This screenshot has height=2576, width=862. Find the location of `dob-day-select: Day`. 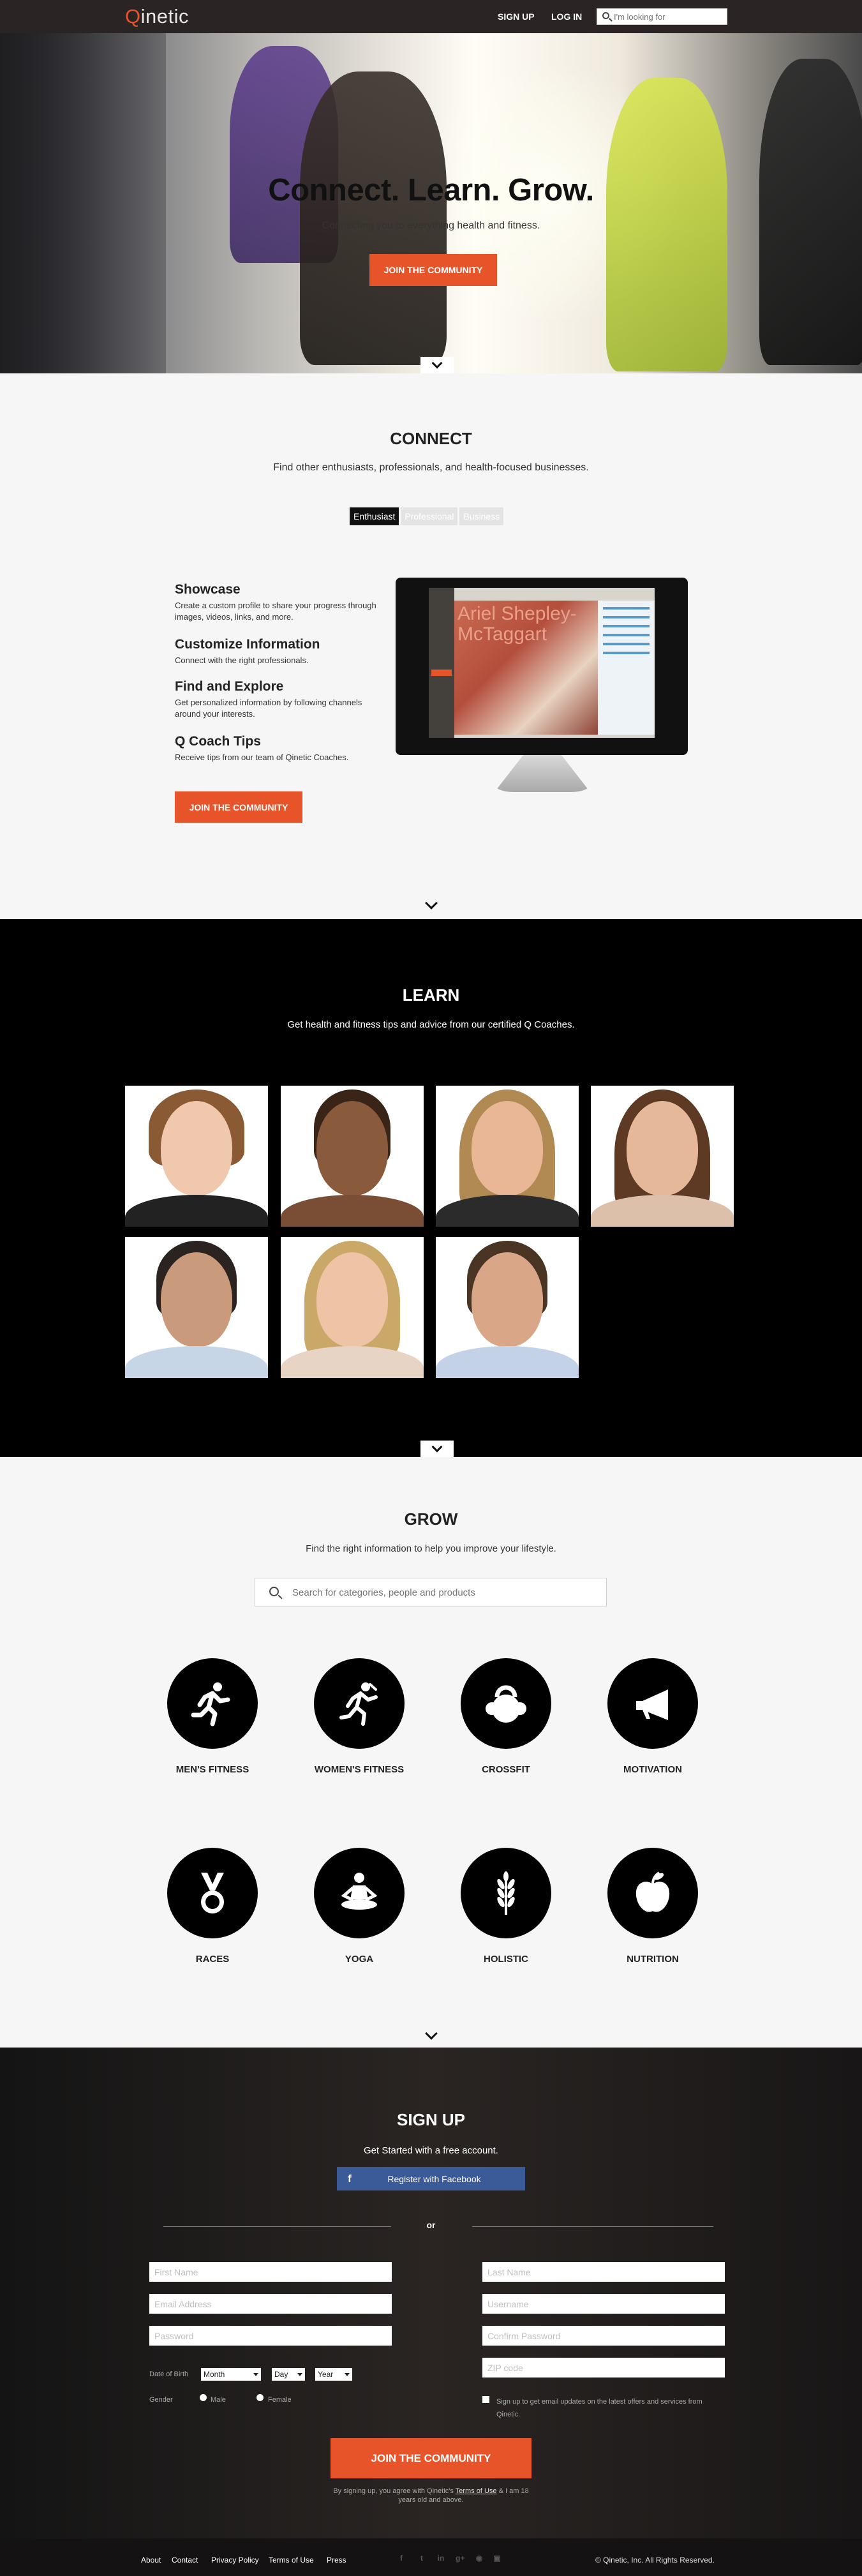

dob-day-select: Day is located at coordinates (288, 2374).